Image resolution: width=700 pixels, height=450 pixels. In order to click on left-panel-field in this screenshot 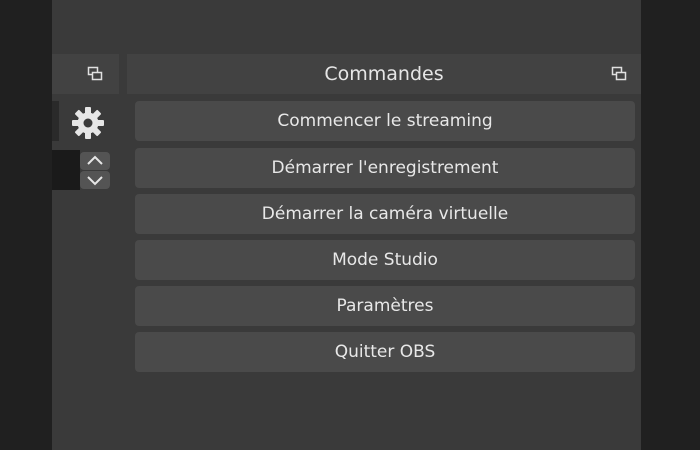, I will do `click(55, 121)`.